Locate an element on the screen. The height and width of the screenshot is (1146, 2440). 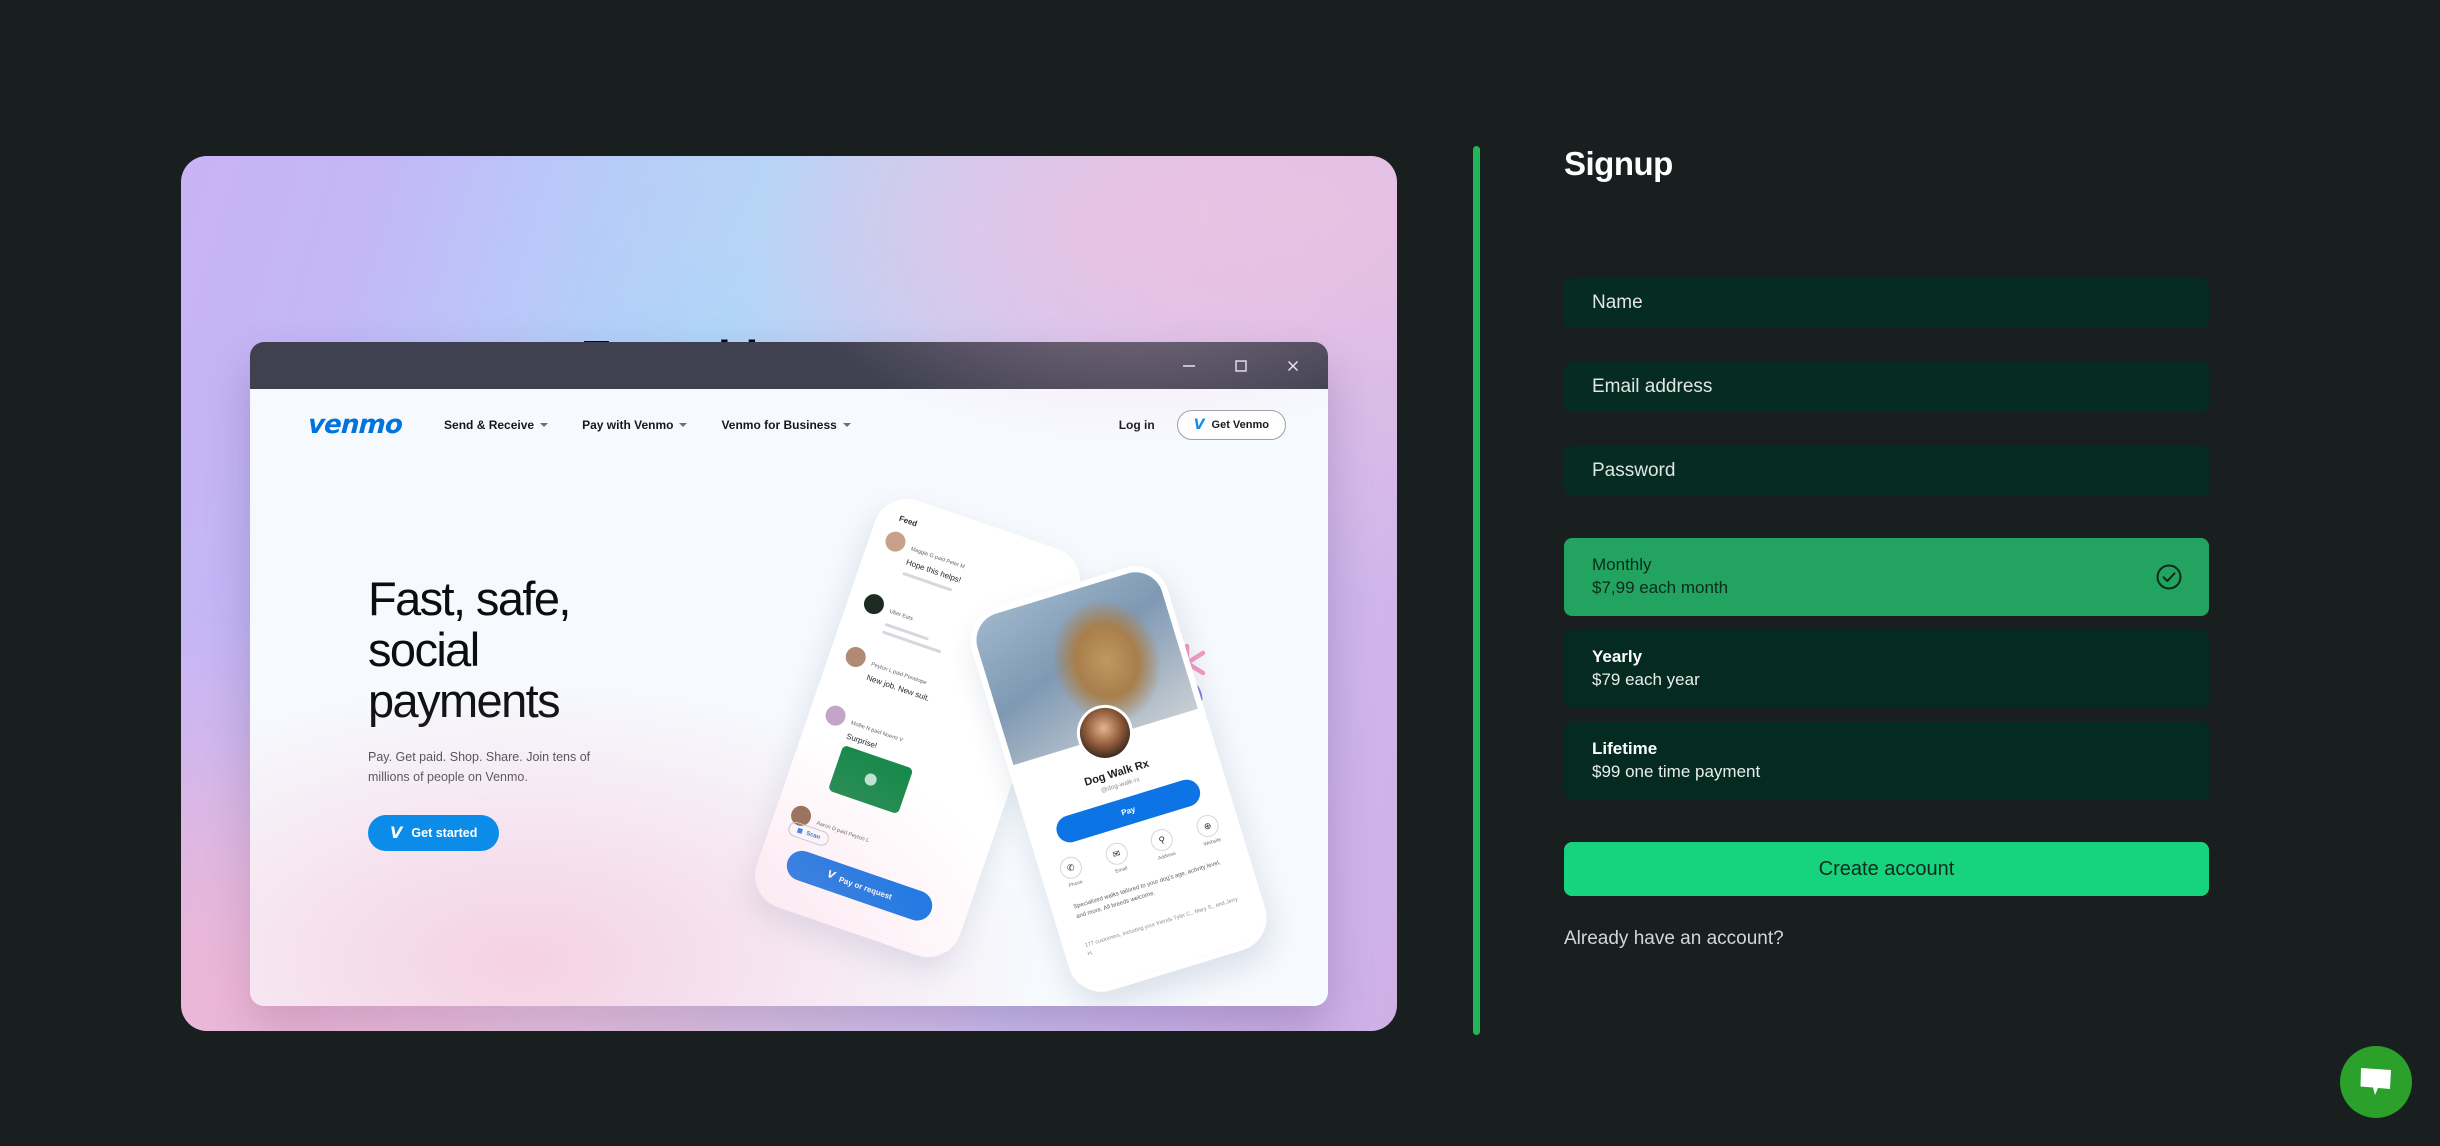
action-label: Address is located at coordinates (1167, 856).